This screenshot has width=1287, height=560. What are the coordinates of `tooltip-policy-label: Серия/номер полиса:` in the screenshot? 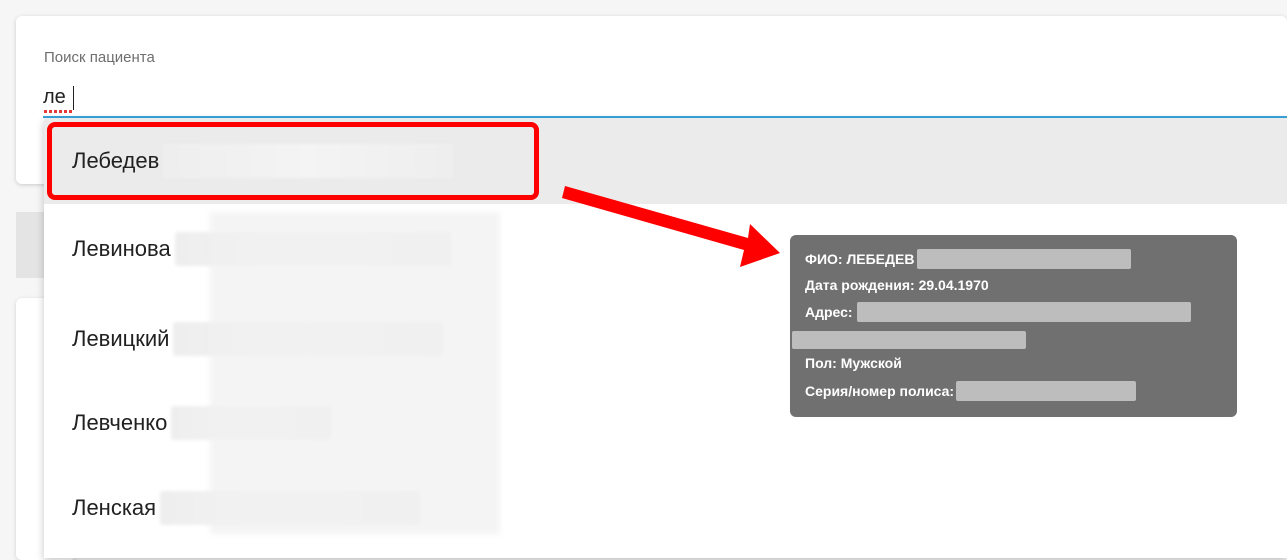 It's located at (880, 391).